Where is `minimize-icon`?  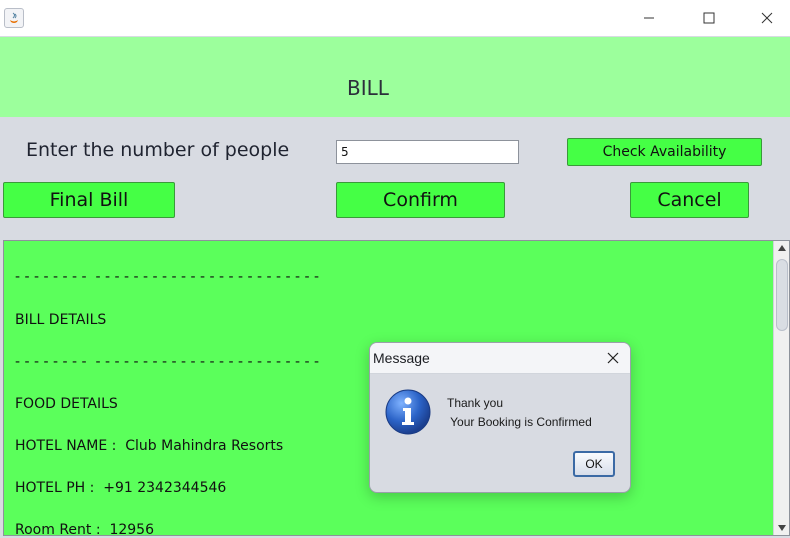
minimize-icon is located at coordinates (649, 18).